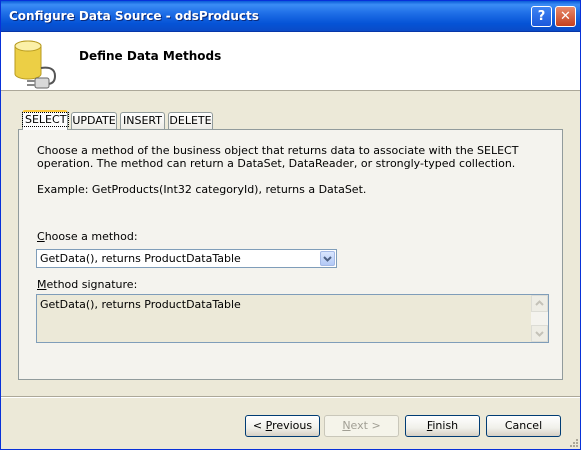 This screenshot has width=581, height=450. What do you see at coordinates (445, 425) in the screenshot?
I see `finish-rest: inish` at bounding box center [445, 425].